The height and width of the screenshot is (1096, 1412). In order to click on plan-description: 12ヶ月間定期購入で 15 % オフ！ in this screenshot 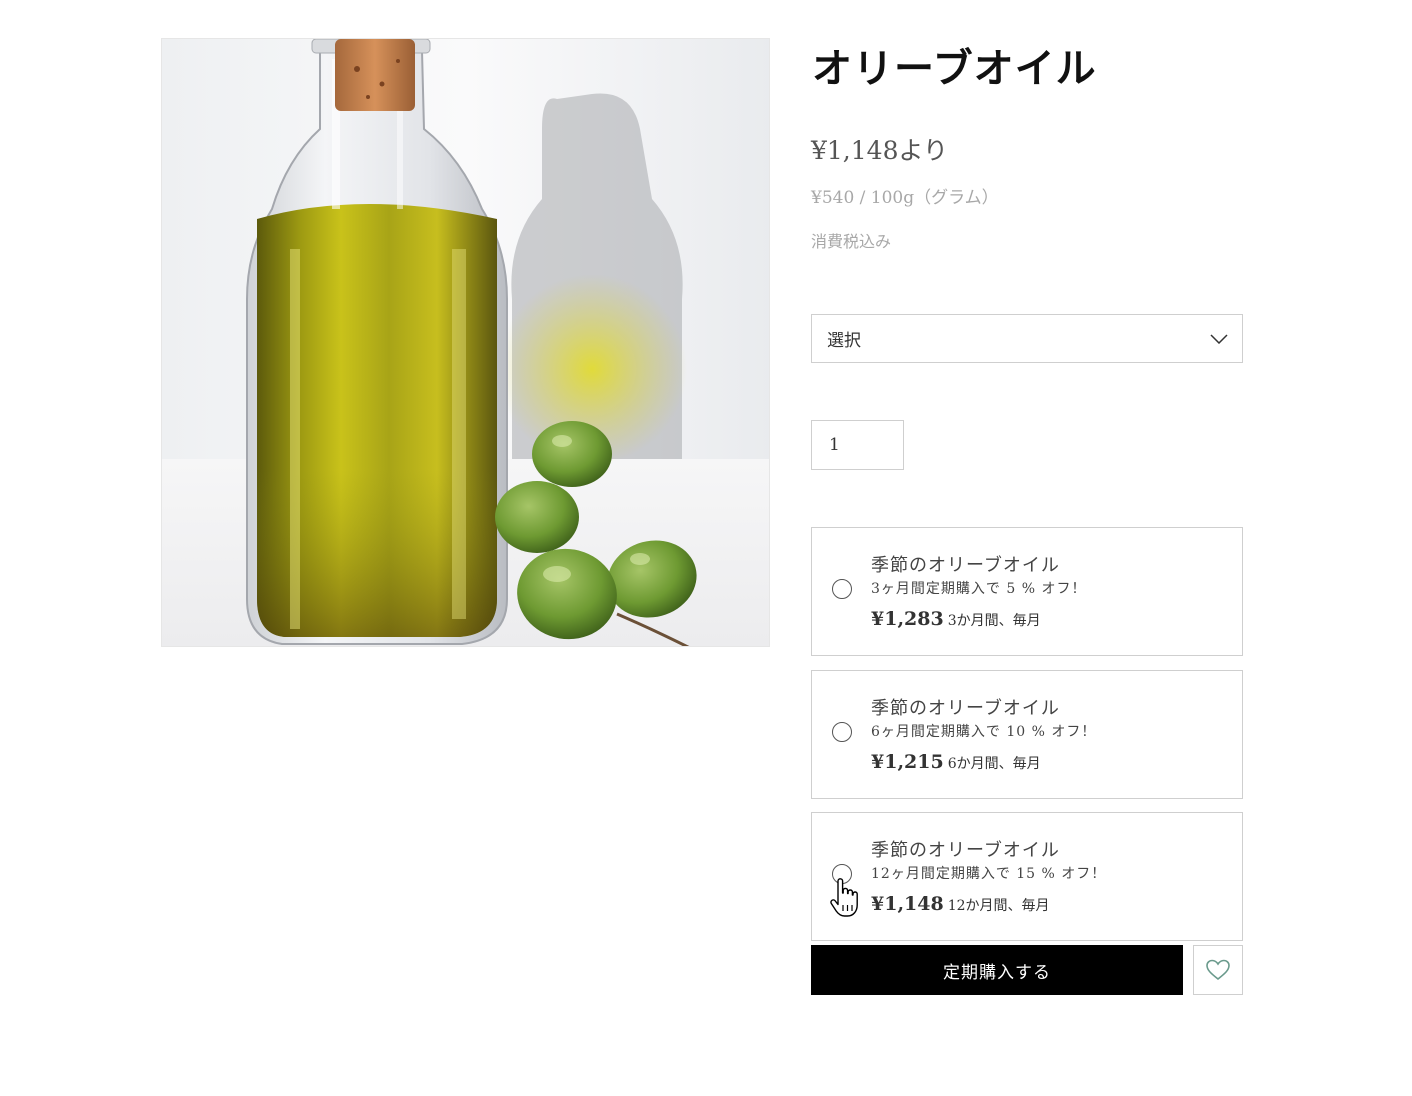, I will do `click(989, 874)`.